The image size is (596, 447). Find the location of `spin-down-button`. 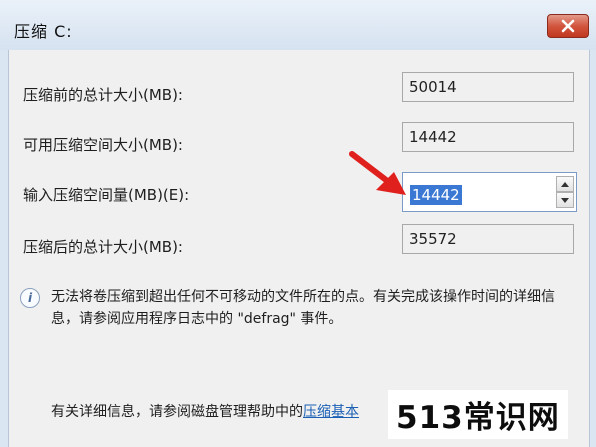

spin-down-button is located at coordinates (565, 200).